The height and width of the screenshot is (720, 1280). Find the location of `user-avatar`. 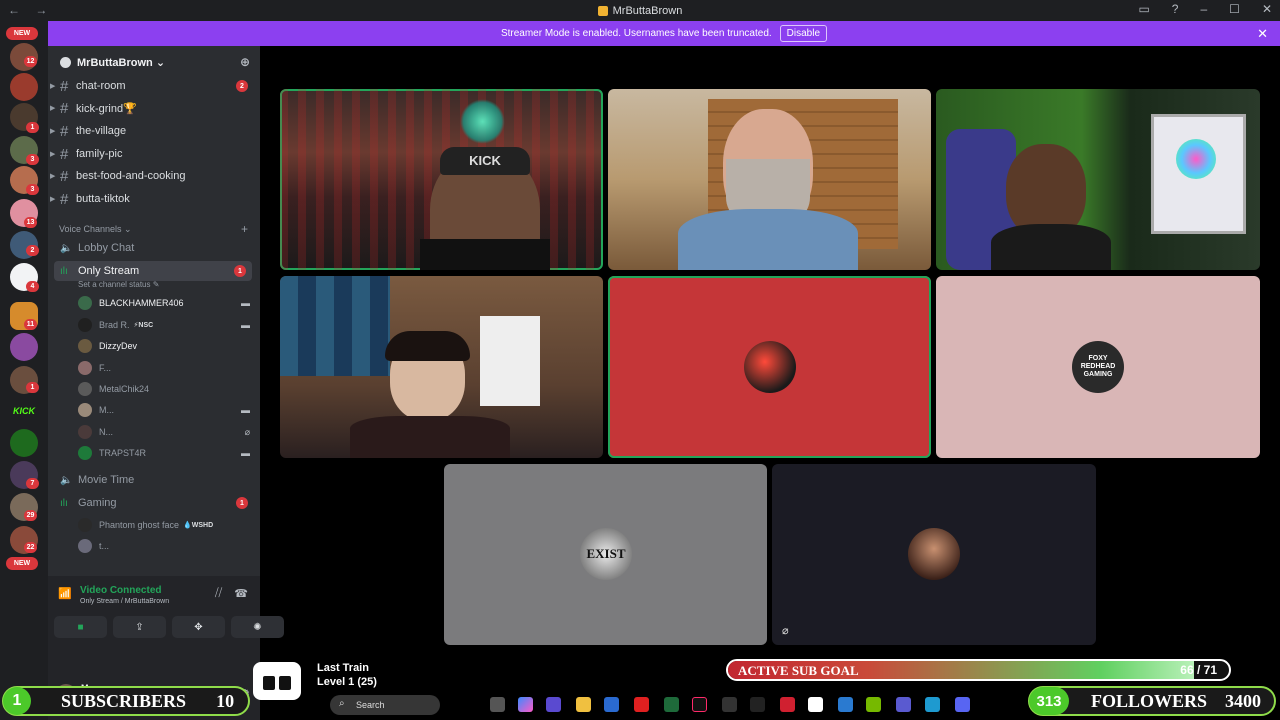

user-avatar is located at coordinates (770, 367).